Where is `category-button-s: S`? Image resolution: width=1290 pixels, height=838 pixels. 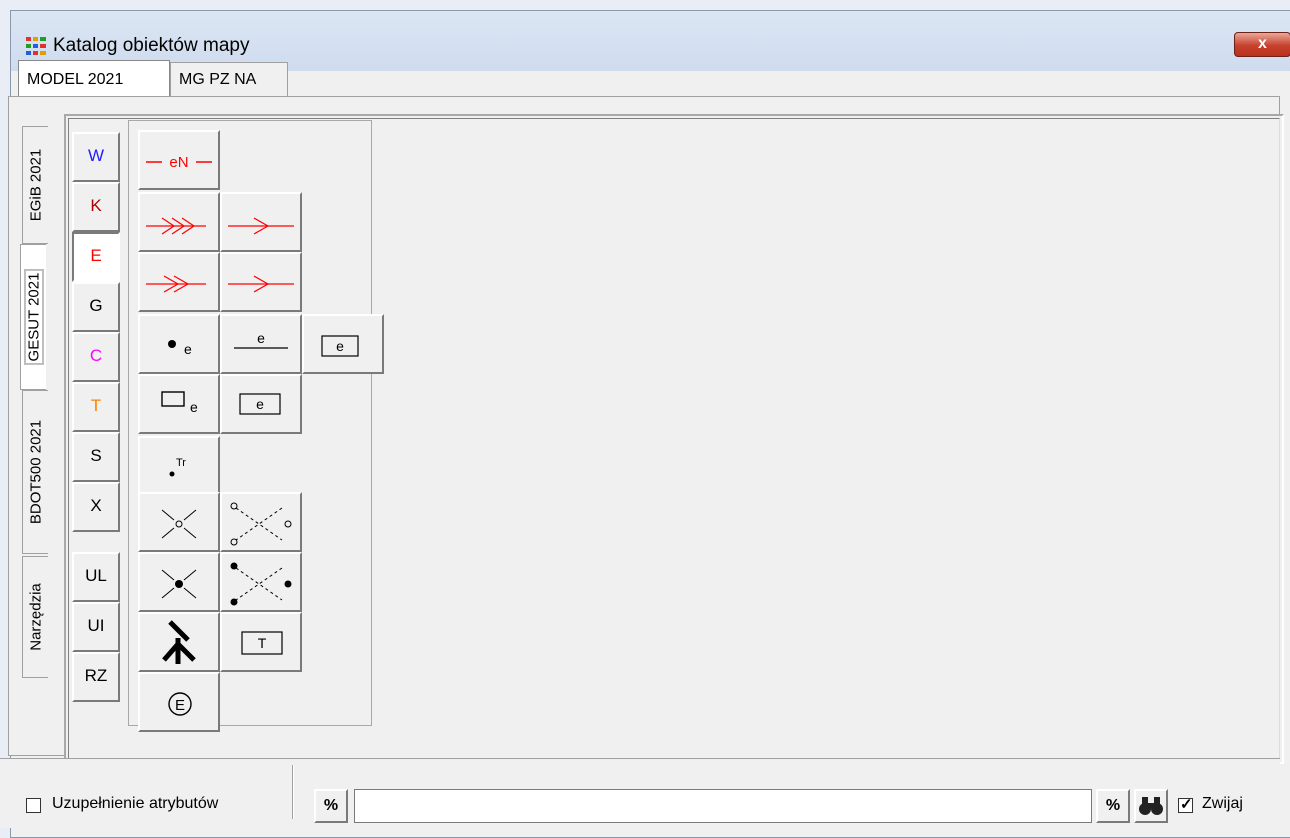 category-button-s: S is located at coordinates (96, 457).